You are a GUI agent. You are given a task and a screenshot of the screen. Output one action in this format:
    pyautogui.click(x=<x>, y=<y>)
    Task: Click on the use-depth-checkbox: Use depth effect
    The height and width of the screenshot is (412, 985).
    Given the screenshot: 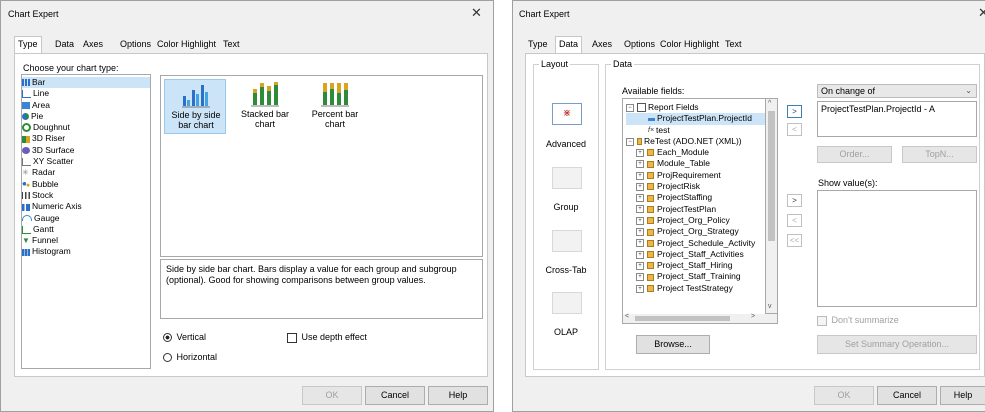 What is the action you would take?
    pyautogui.click(x=327, y=337)
    